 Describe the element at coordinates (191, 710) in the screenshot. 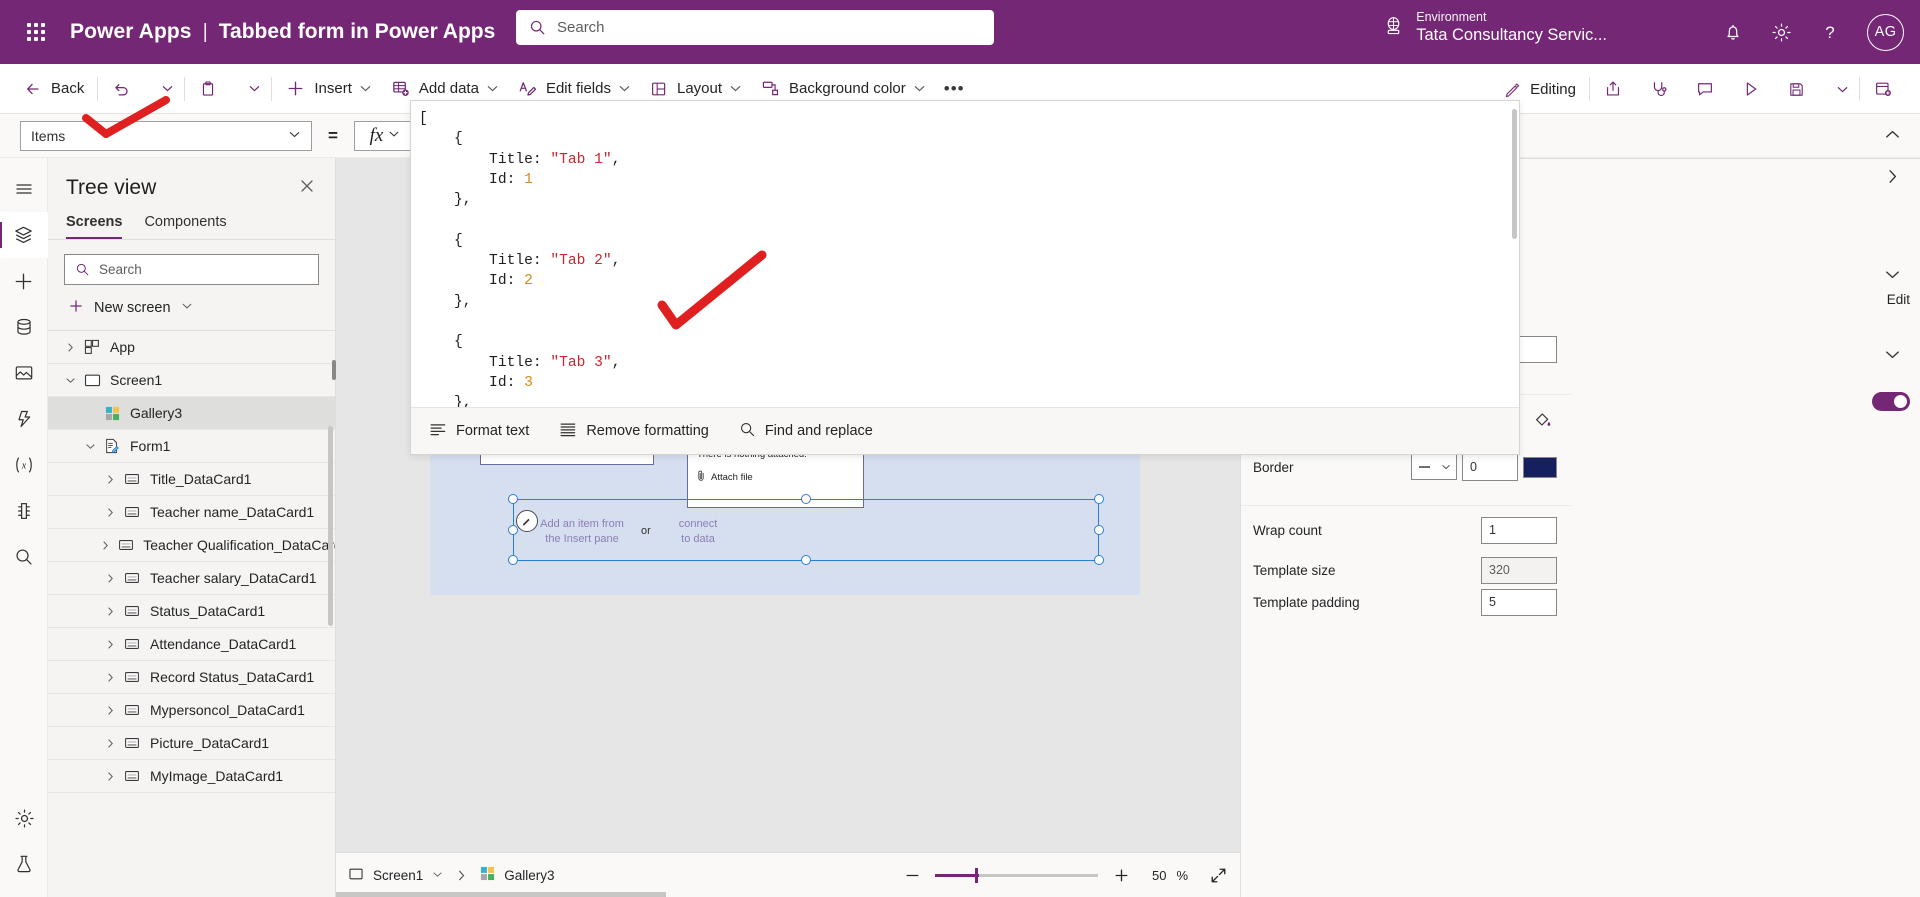

I see `tree-node: Mypersoncol_DataCard1` at that location.